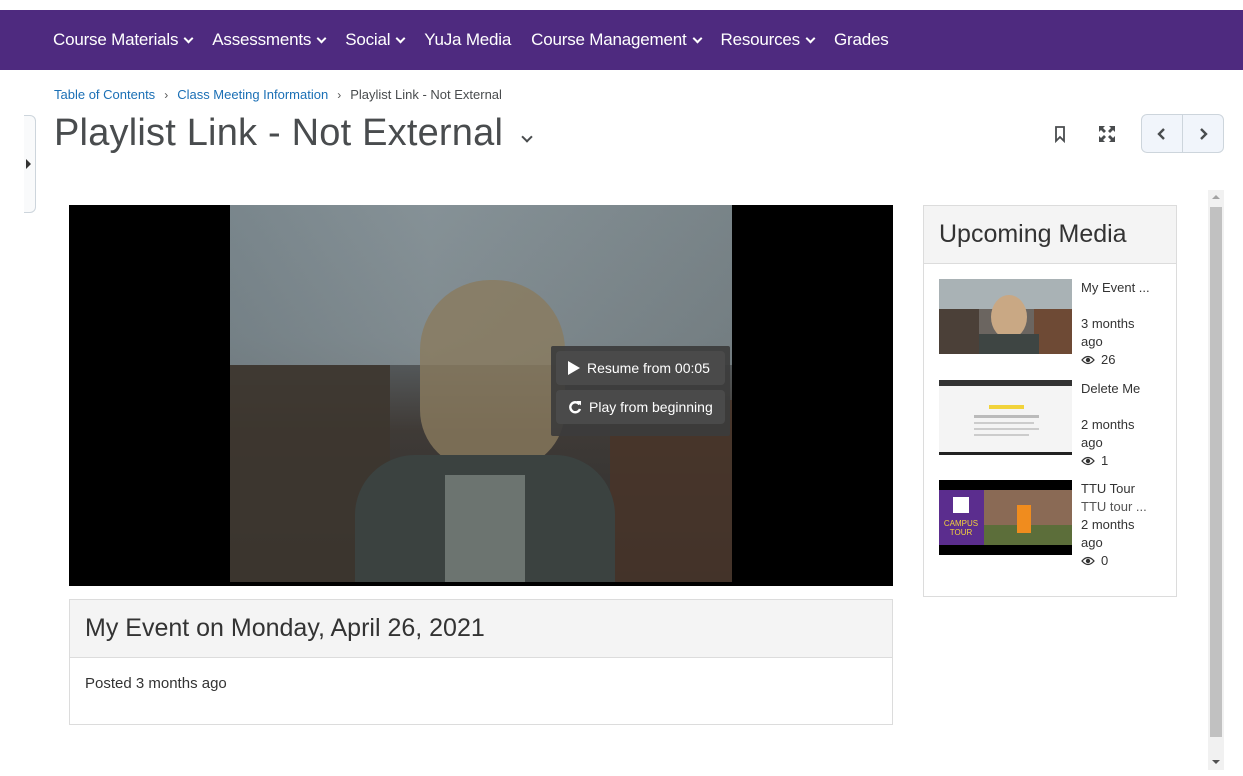  I want to click on restart-label: Play from beginning, so click(651, 407).